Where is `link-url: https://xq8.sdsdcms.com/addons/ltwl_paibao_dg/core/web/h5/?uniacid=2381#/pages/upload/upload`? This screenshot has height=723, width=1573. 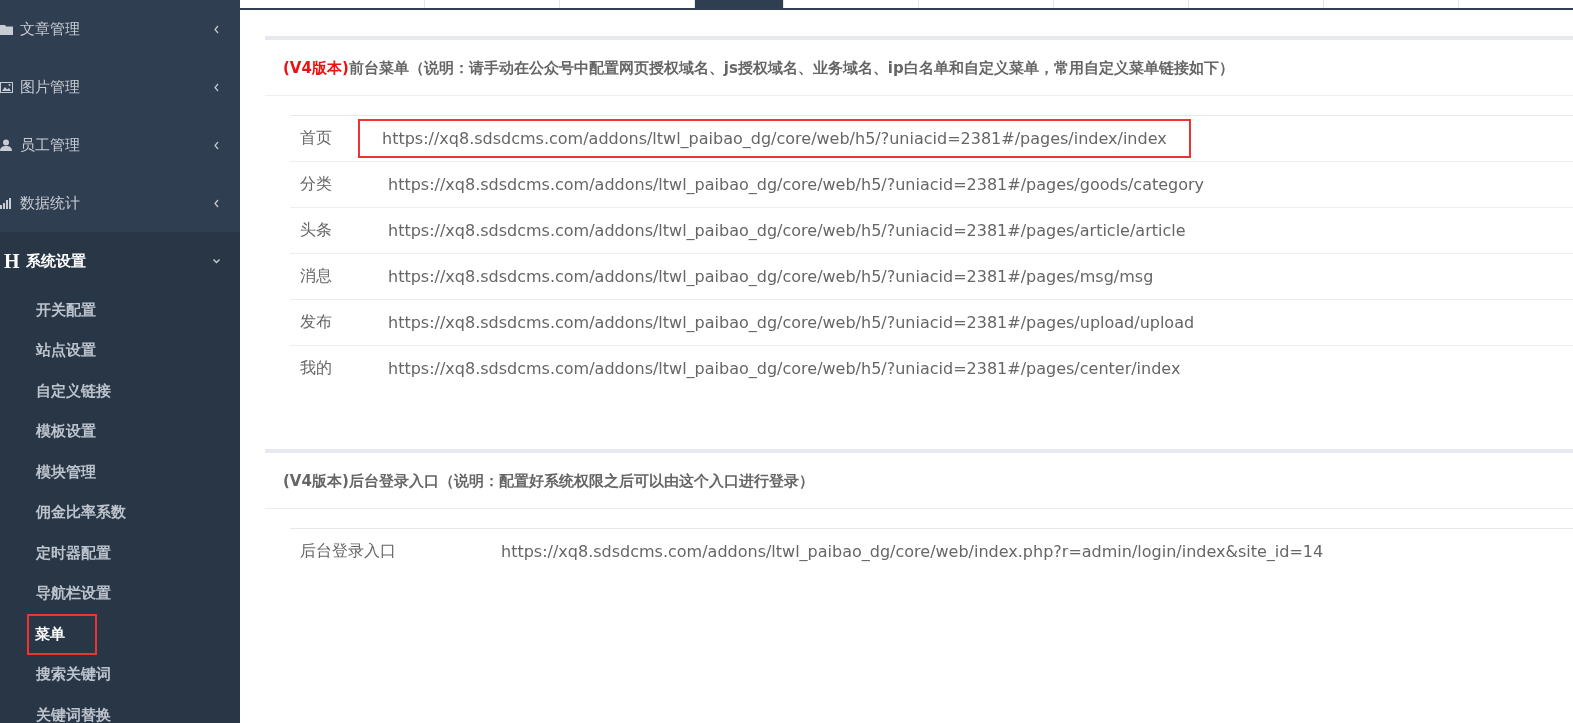 link-url: https://xq8.sdsdcms.com/addons/ltwl_paibao_dg/core/web/h5/?uniacid=2381#/pages/upload/upload is located at coordinates (791, 323).